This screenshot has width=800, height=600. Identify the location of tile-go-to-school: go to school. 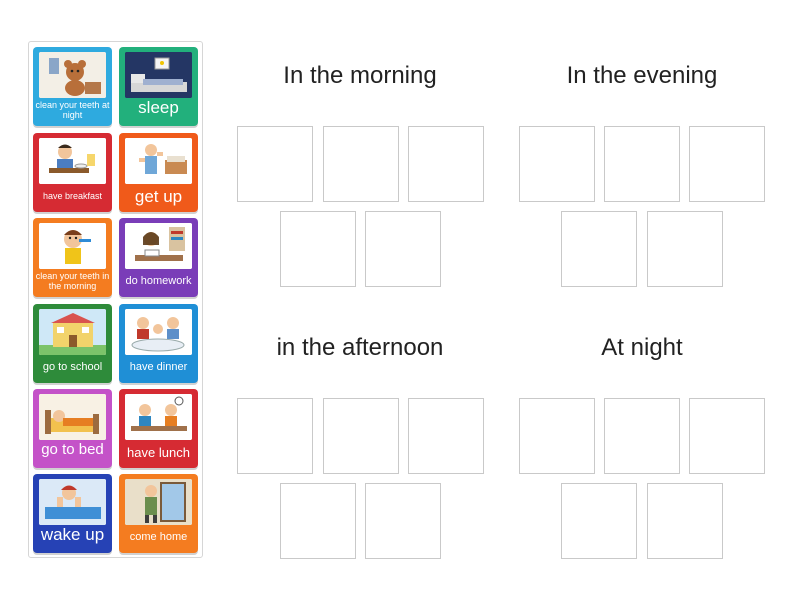
(72, 343).